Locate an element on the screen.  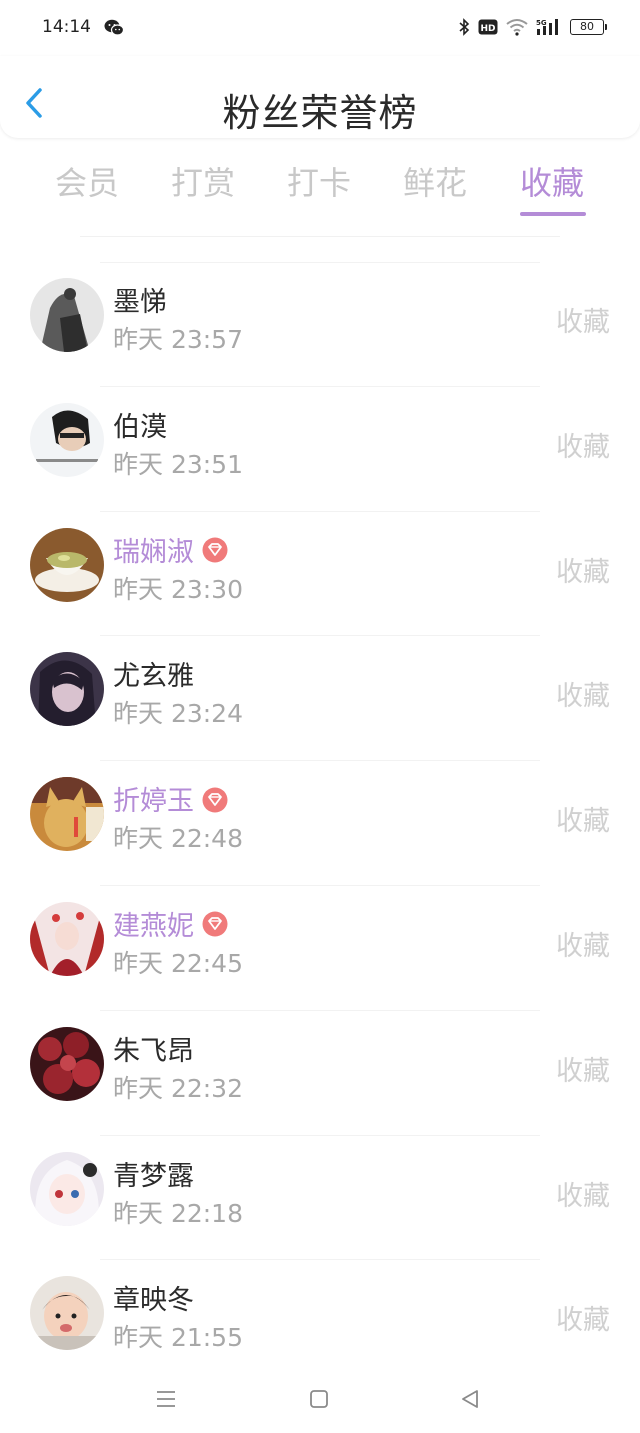
fan-name: 青梦露 is located at coordinates (153, 1173).